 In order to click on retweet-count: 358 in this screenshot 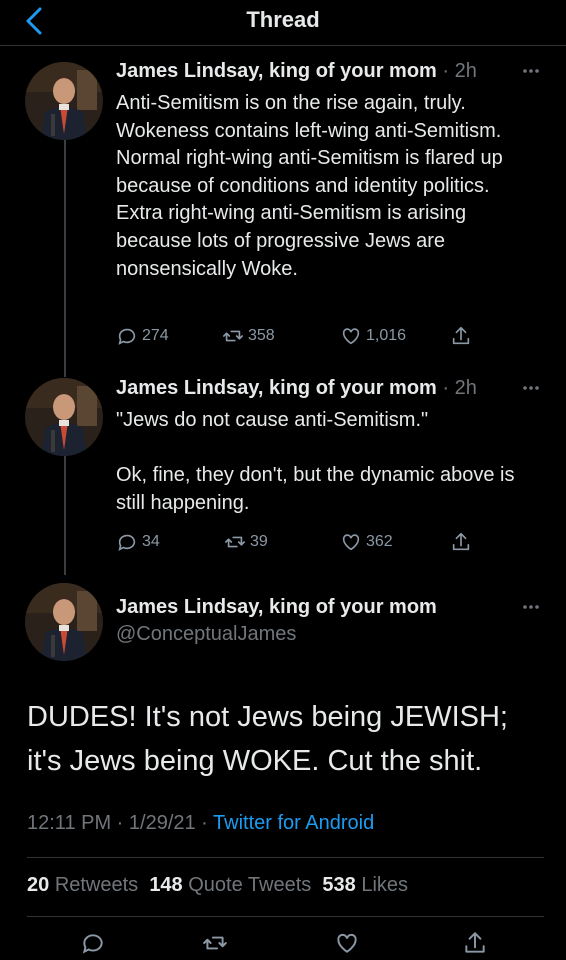, I will do `click(261, 335)`.